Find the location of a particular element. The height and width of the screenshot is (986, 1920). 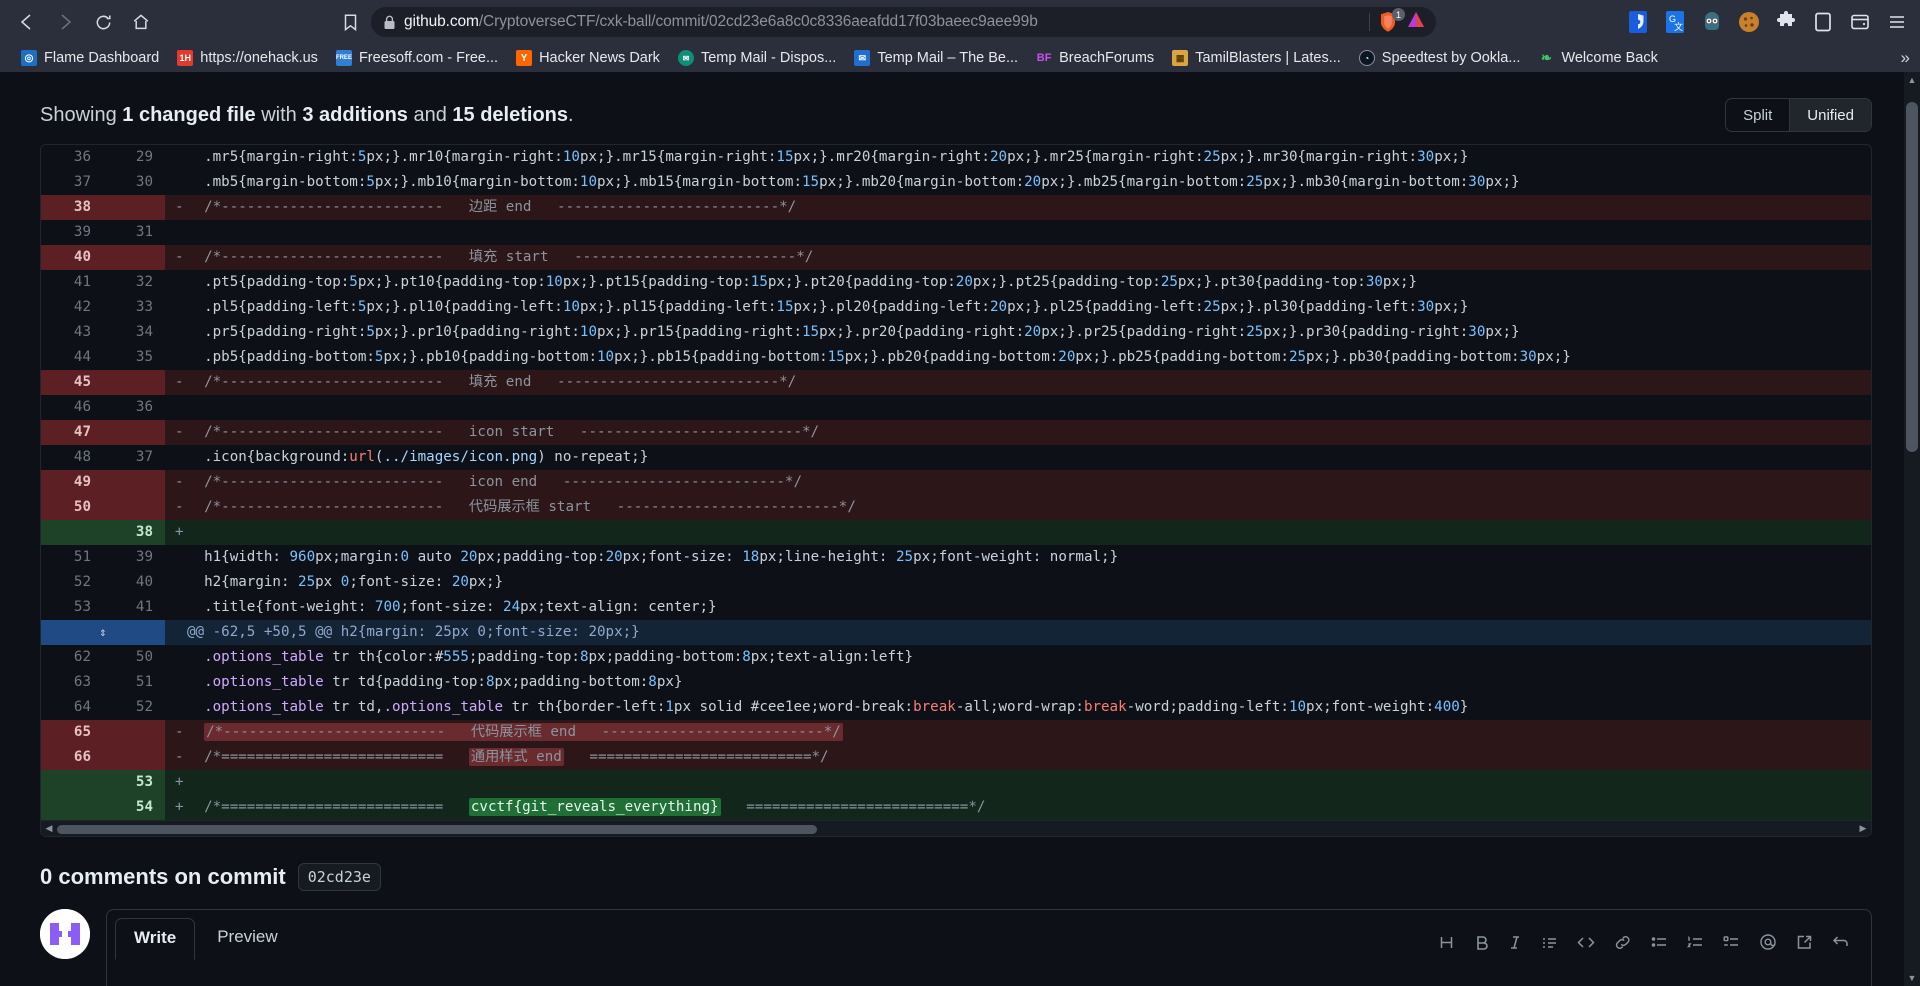

bold-icon is located at coordinates (1481, 942).